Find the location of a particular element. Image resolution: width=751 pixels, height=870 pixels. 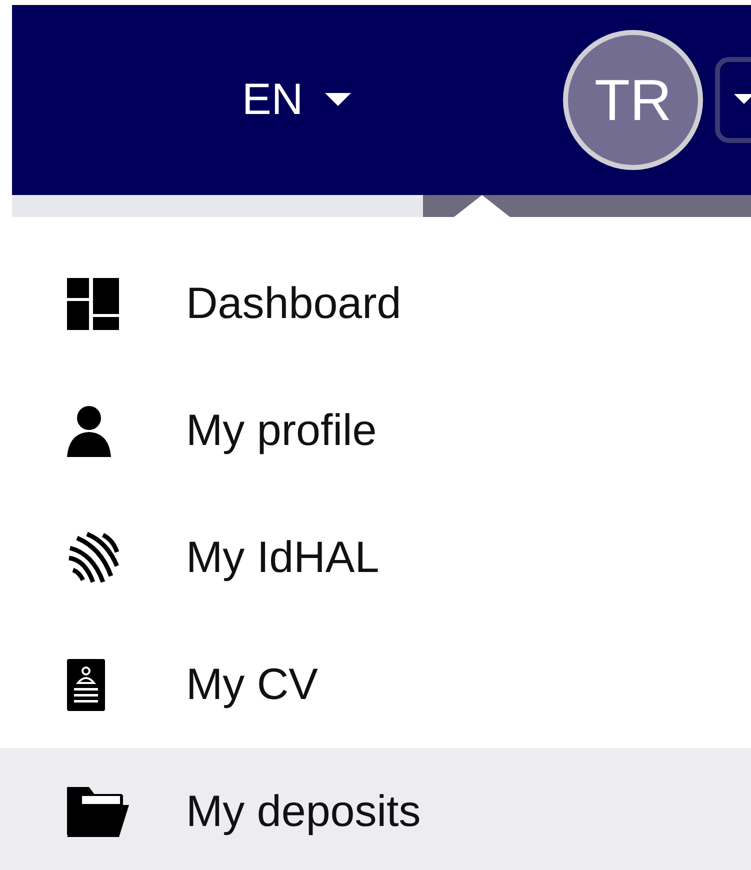

menu-item: My profile is located at coordinates (375, 430).